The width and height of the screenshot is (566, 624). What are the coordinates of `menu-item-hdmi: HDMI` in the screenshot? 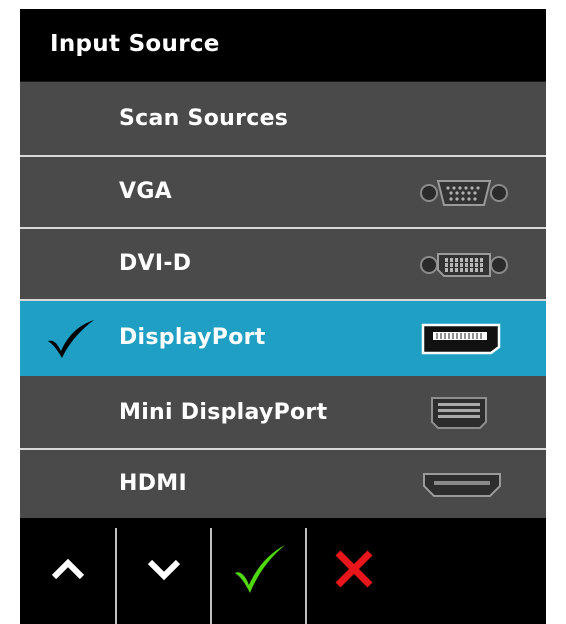 It's located at (283, 484).